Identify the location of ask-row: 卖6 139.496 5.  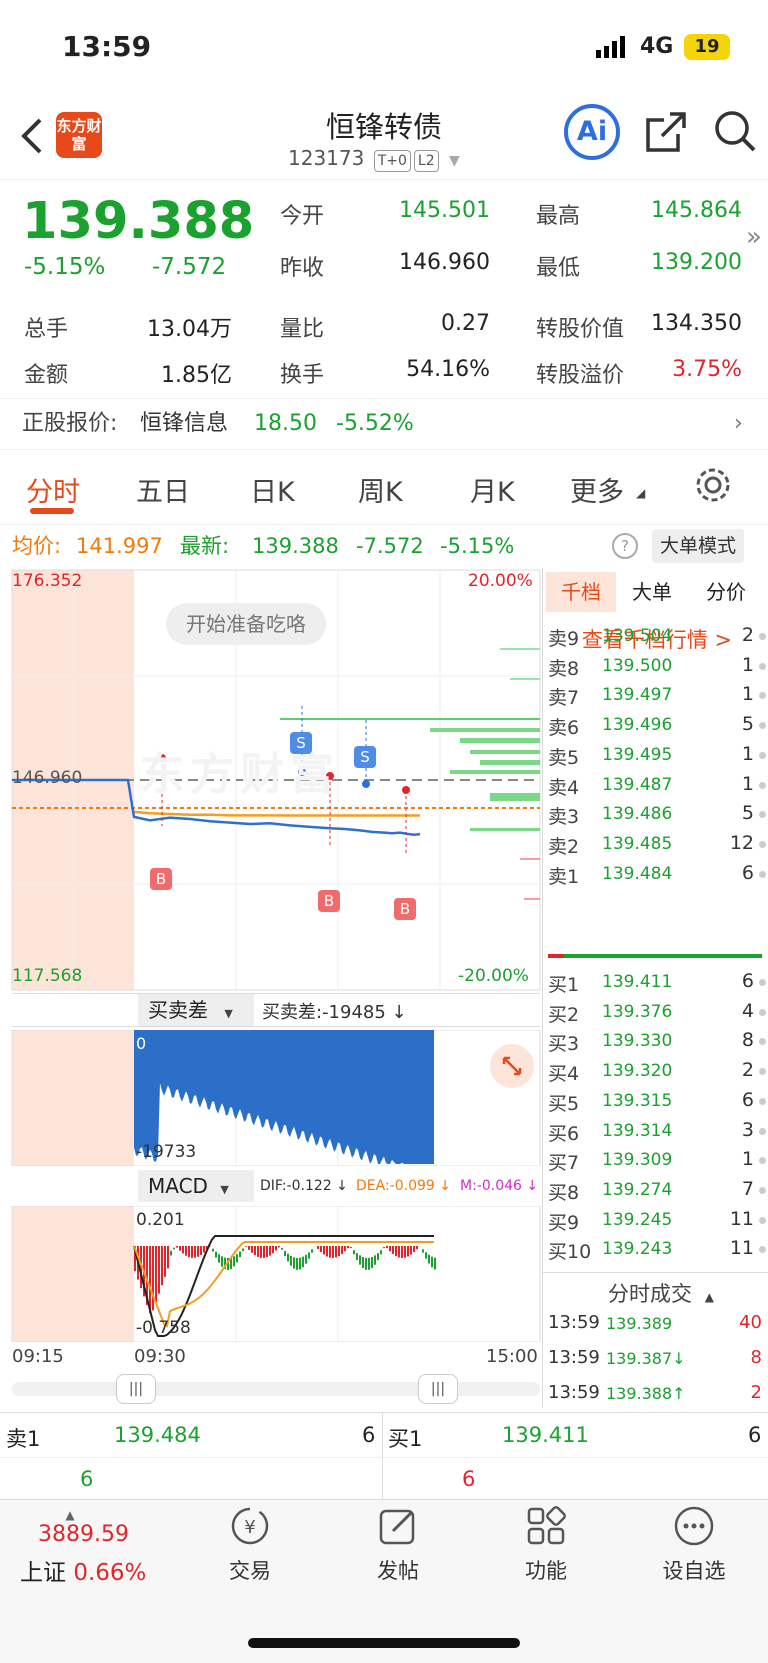
(657, 728).